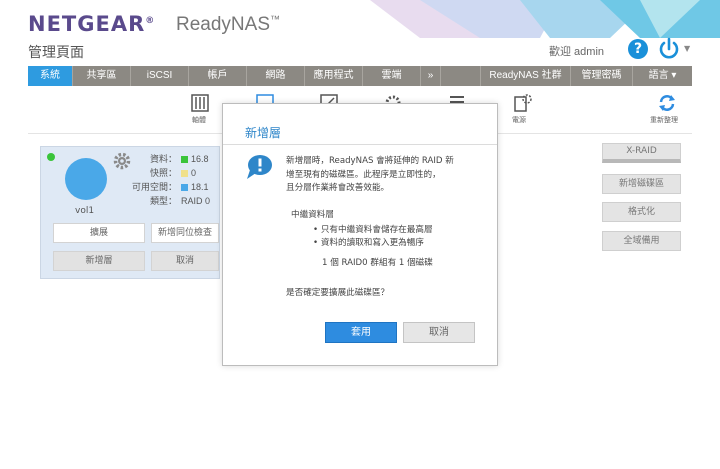 Image resolution: width=720 pixels, height=469 pixels. Describe the element at coordinates (179, 159) in the screenshot. I see `stat-data: 資料： 16.8` at that location.